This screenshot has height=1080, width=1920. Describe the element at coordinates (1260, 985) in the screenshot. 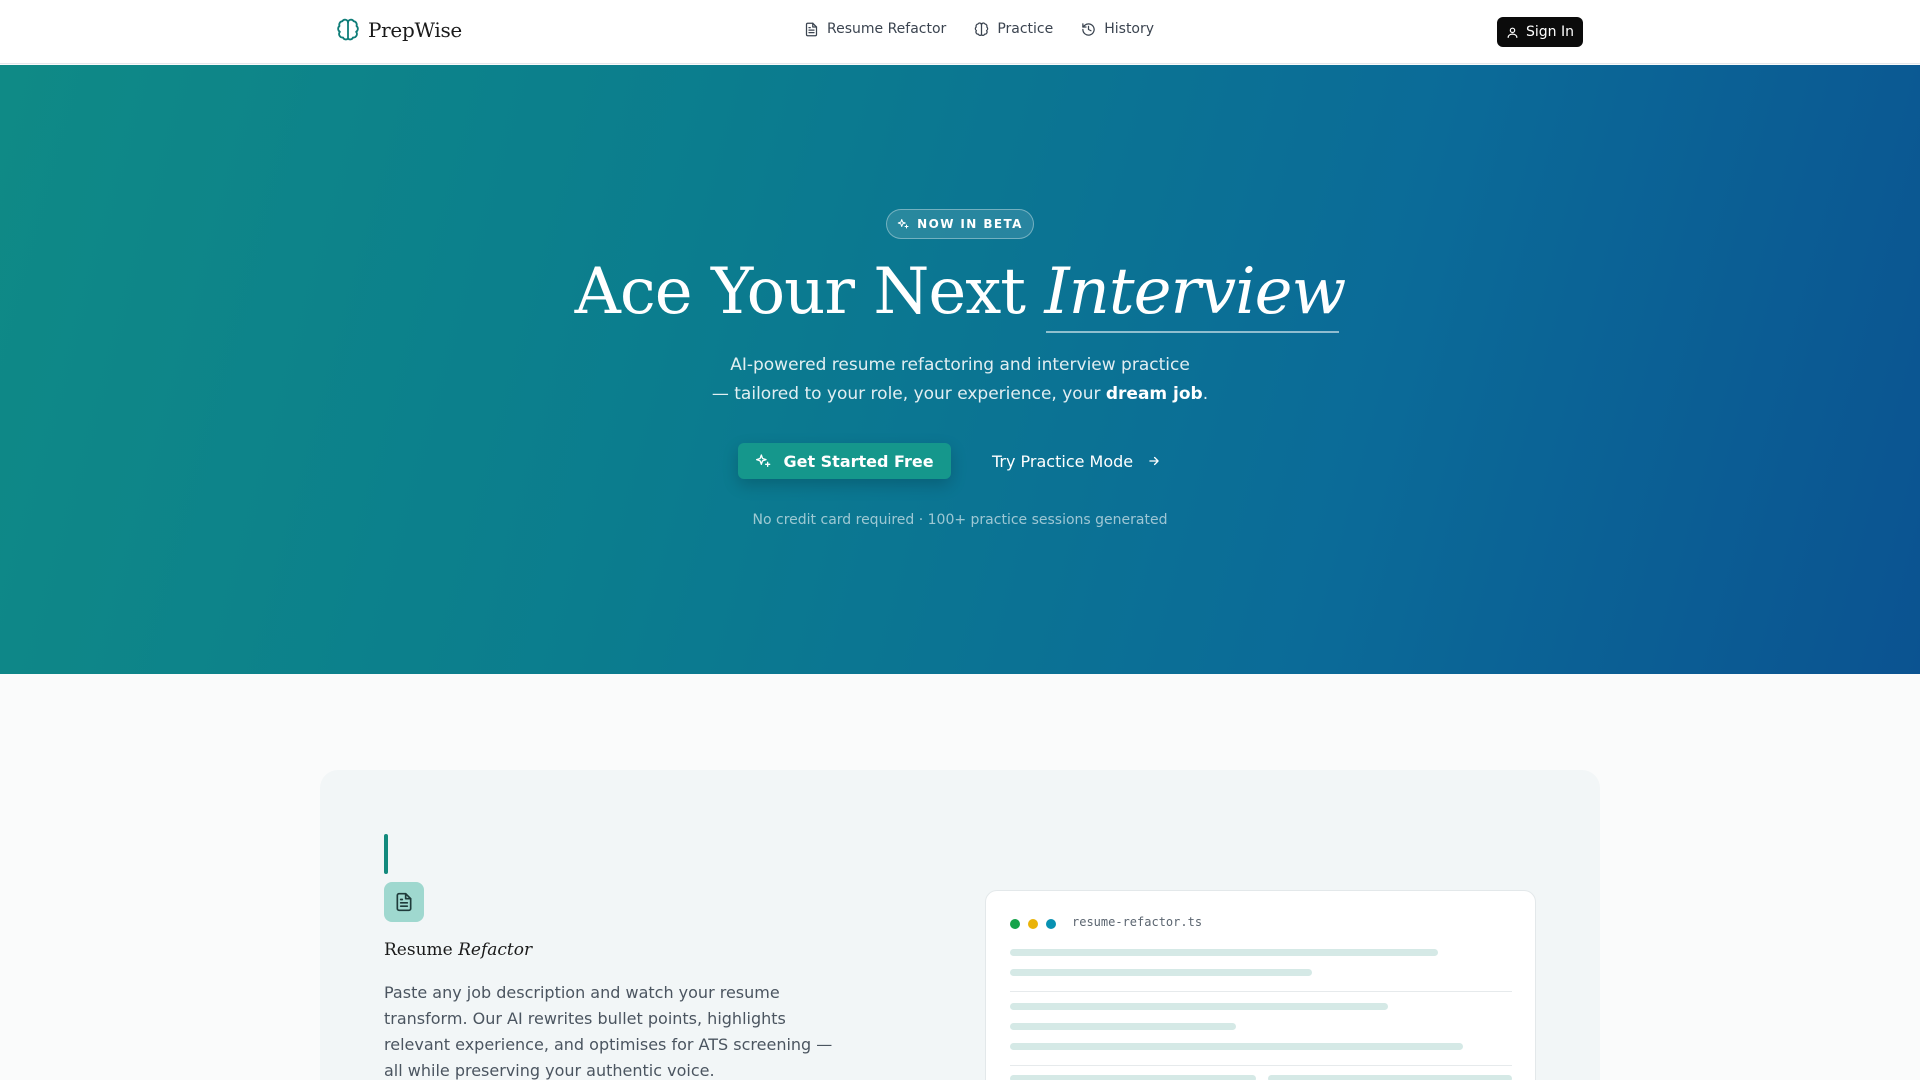

I see `code-preview-window: resume-refactor.ts` at that location.